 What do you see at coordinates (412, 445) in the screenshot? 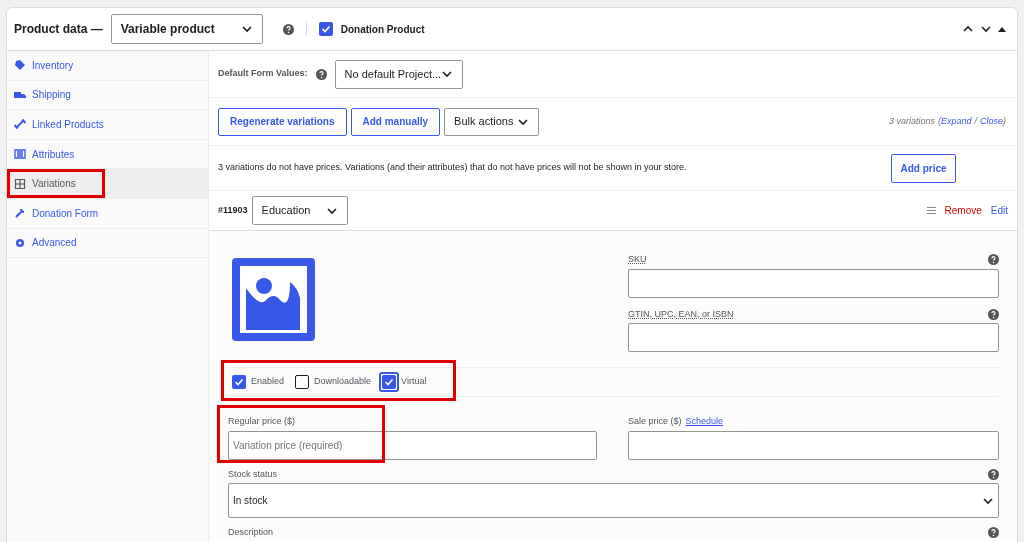
I see `price-field: Variation price (required)` at bounding box center [412, 445].